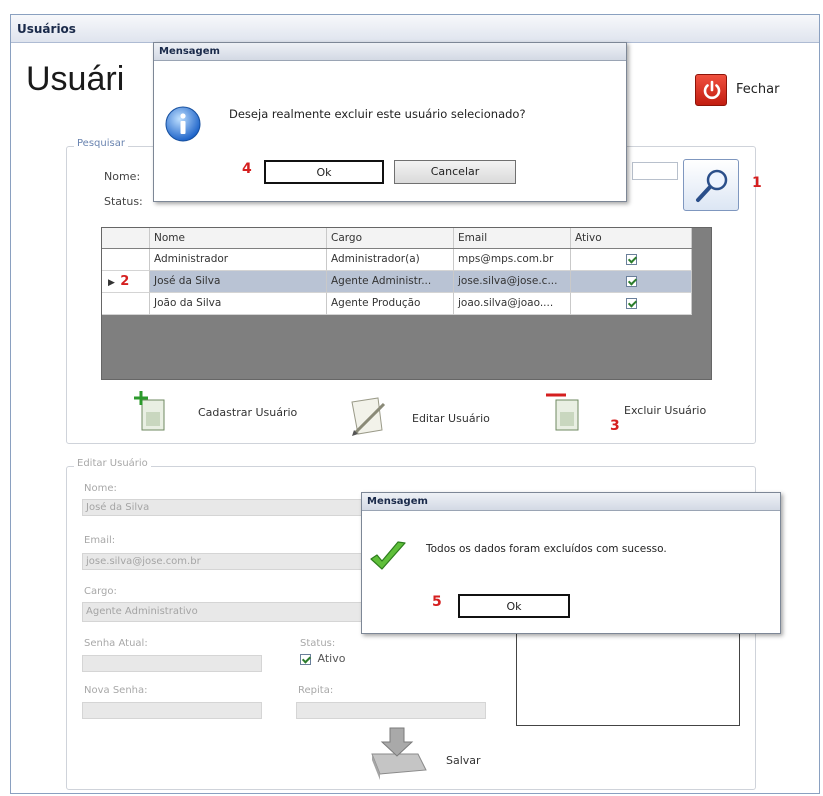 This screenshot has width=823, height=796. What do you see at coordinates (512, 260) in the screenshot?
I see `cell-email: mps@mps.com.br` at bounding box center [512, 260].